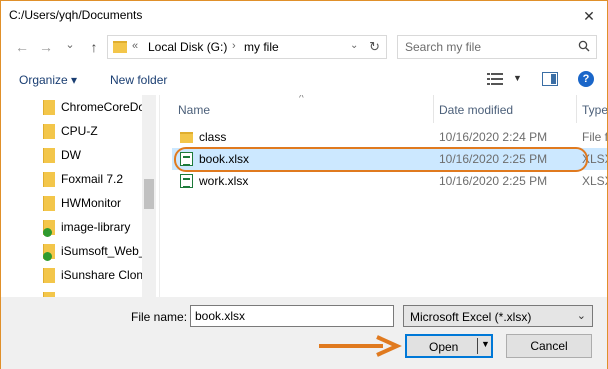 The height and width of the screenshot is (369, 608). I want to click on refresh-icon: ↻, so click(374, 47).